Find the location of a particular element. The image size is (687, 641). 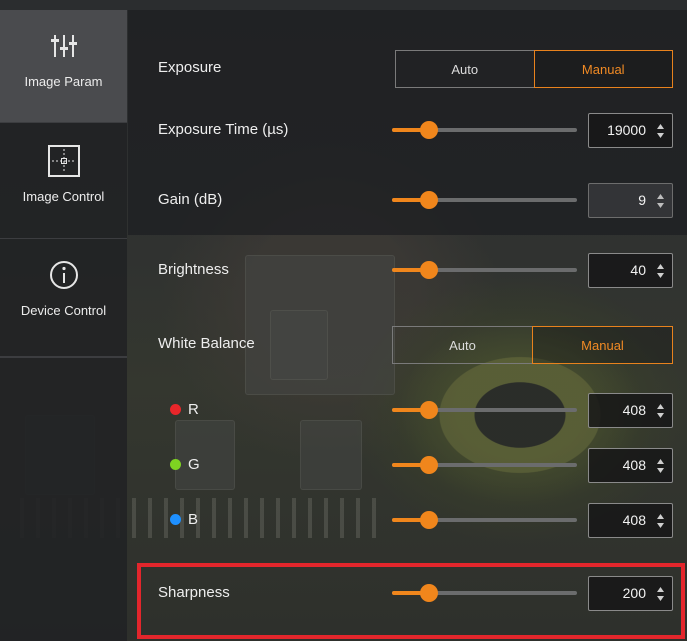

brightness-spinbox: 40 is located at coordinates (630, 270).